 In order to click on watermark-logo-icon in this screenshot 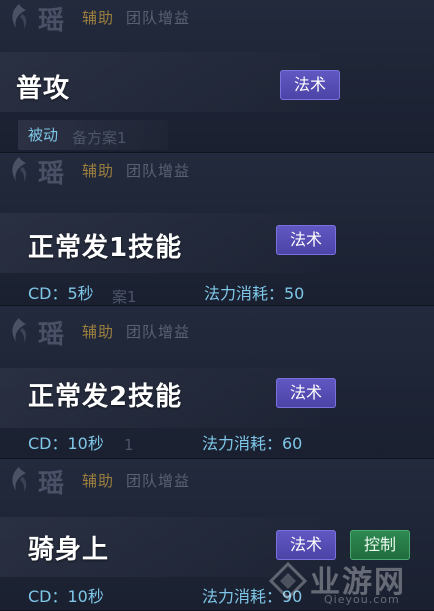, I will do `click(288, 581)`.